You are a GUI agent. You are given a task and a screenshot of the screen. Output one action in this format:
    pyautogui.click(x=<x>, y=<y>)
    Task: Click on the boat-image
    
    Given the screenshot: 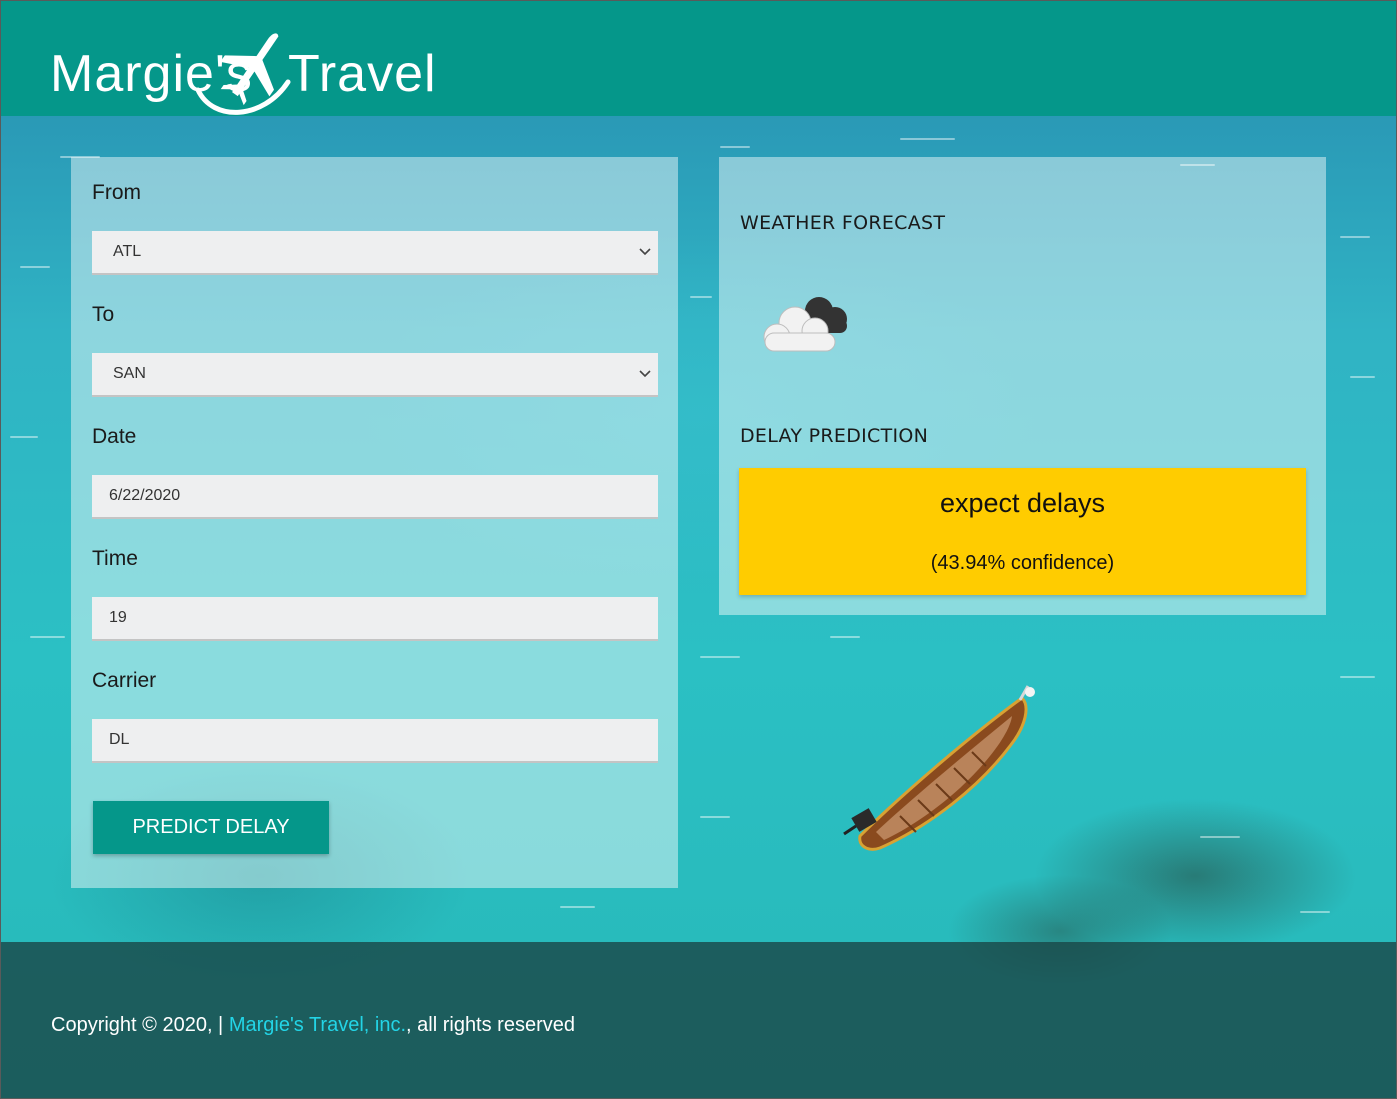 What is the action you would take?
    pyautogui.click(x=939, y=768)
    